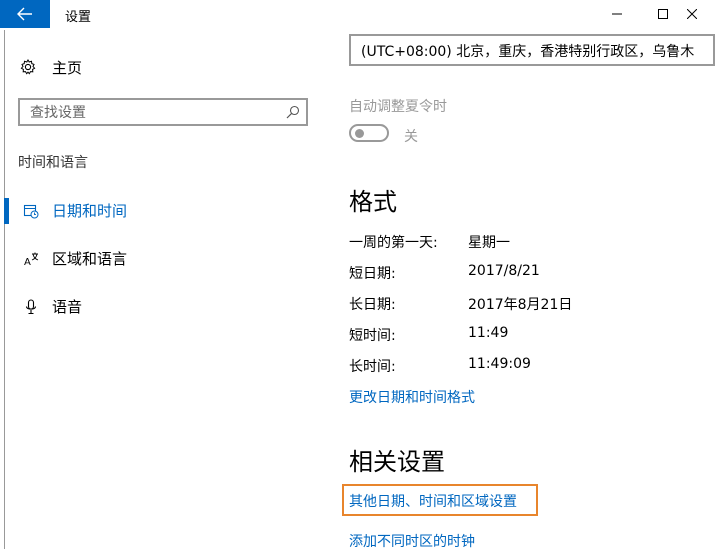 This screenshot has width=715, height=551. I want to click on maximize-icon, so click(663, 14).